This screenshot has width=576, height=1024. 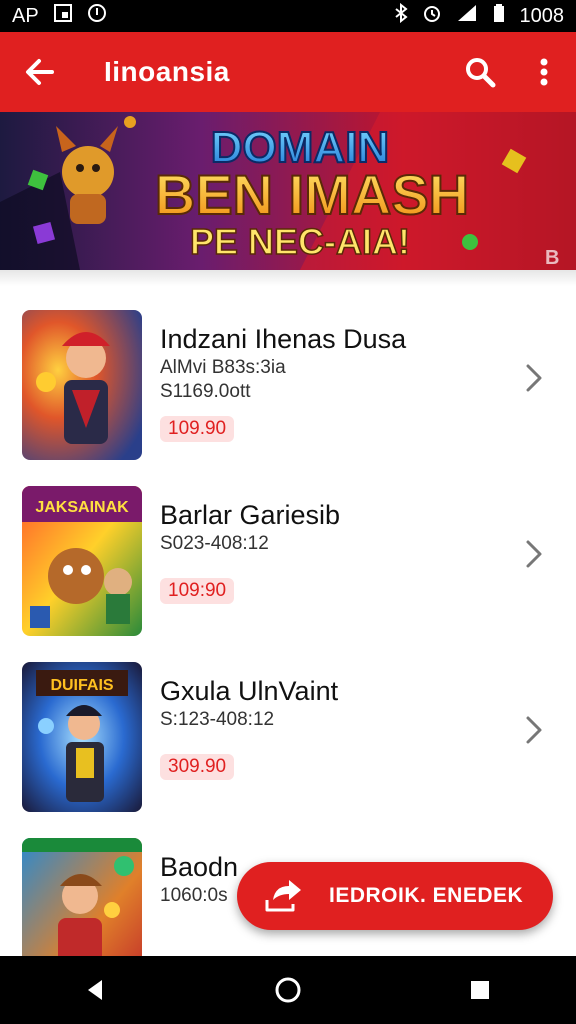 What do you see at coordinates (283, 896) in the screenshot?
I see `share-icon` at bounding box center [283, 896].